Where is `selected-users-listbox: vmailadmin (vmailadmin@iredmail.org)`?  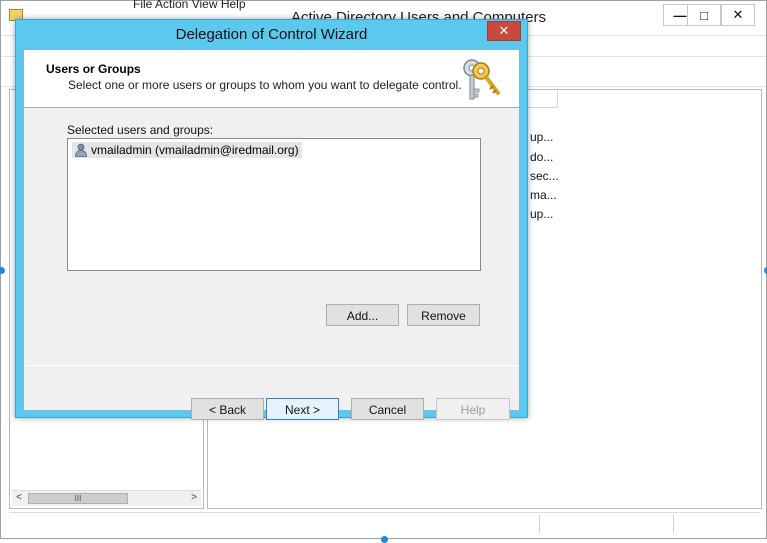 selected-users-listbox: vmailadmin (vmailadmin@iredmail.org) is located at coordinates (274, 204).